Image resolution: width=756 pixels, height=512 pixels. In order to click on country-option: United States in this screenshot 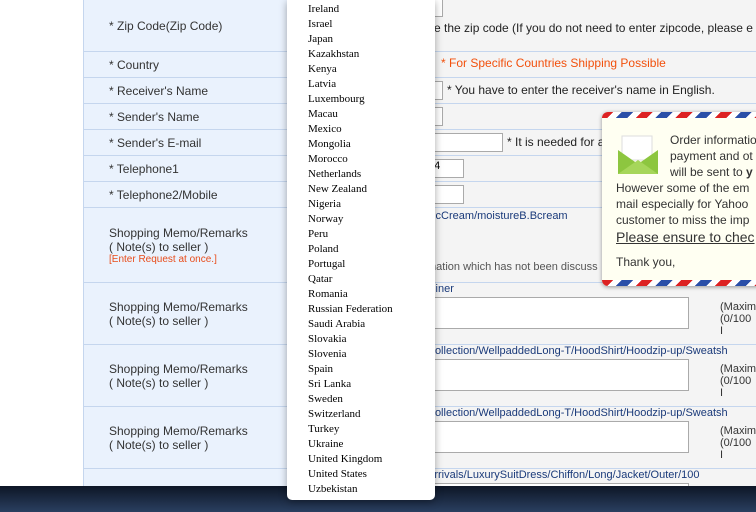, I will do `click(361, 474)`.